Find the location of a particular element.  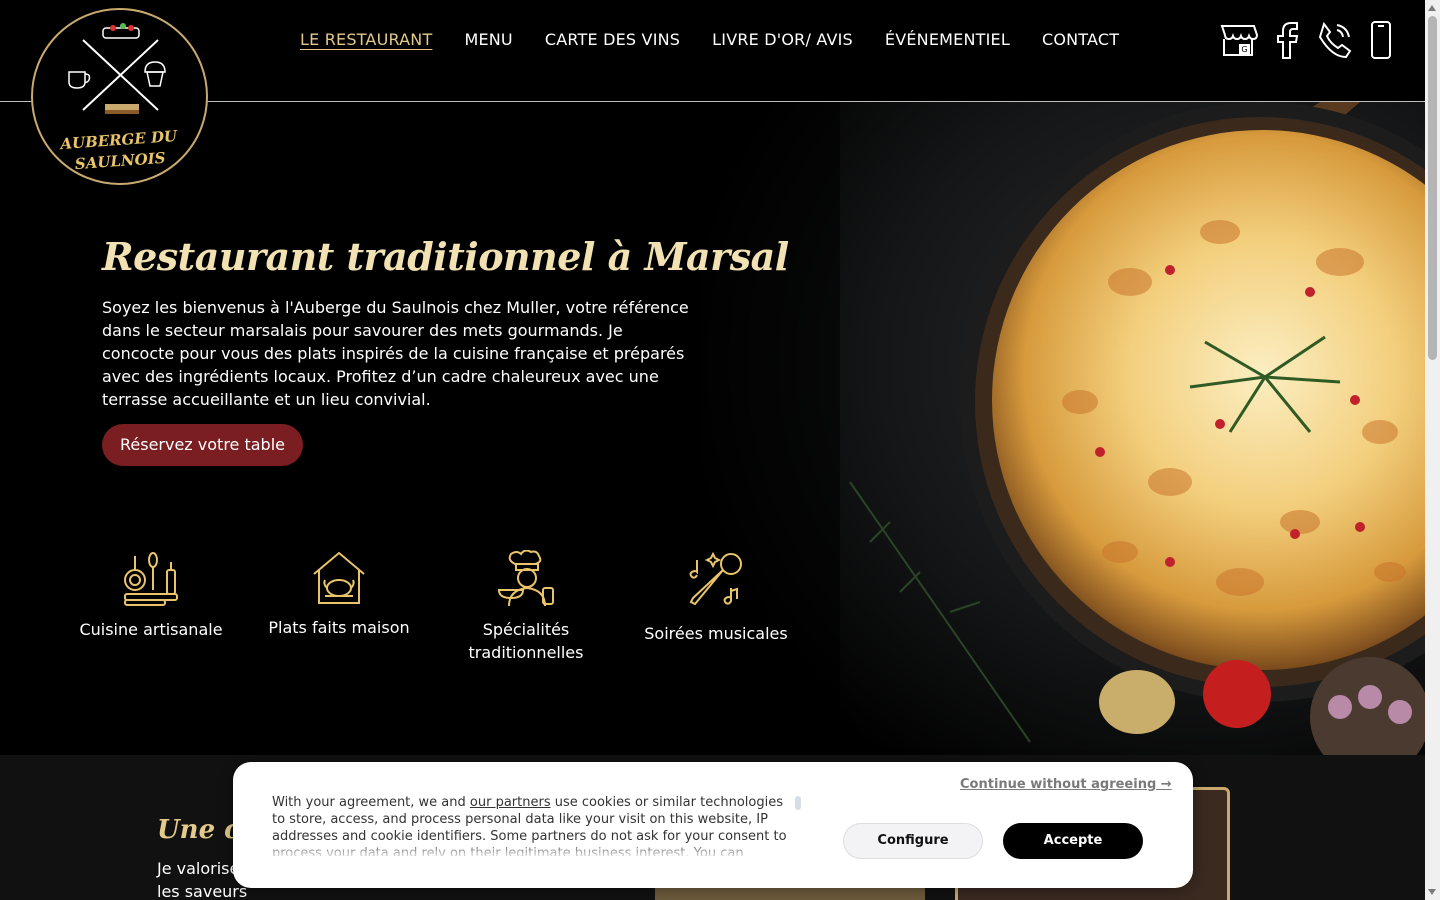

page-scrollbar is located at coordinates (1432, 450).